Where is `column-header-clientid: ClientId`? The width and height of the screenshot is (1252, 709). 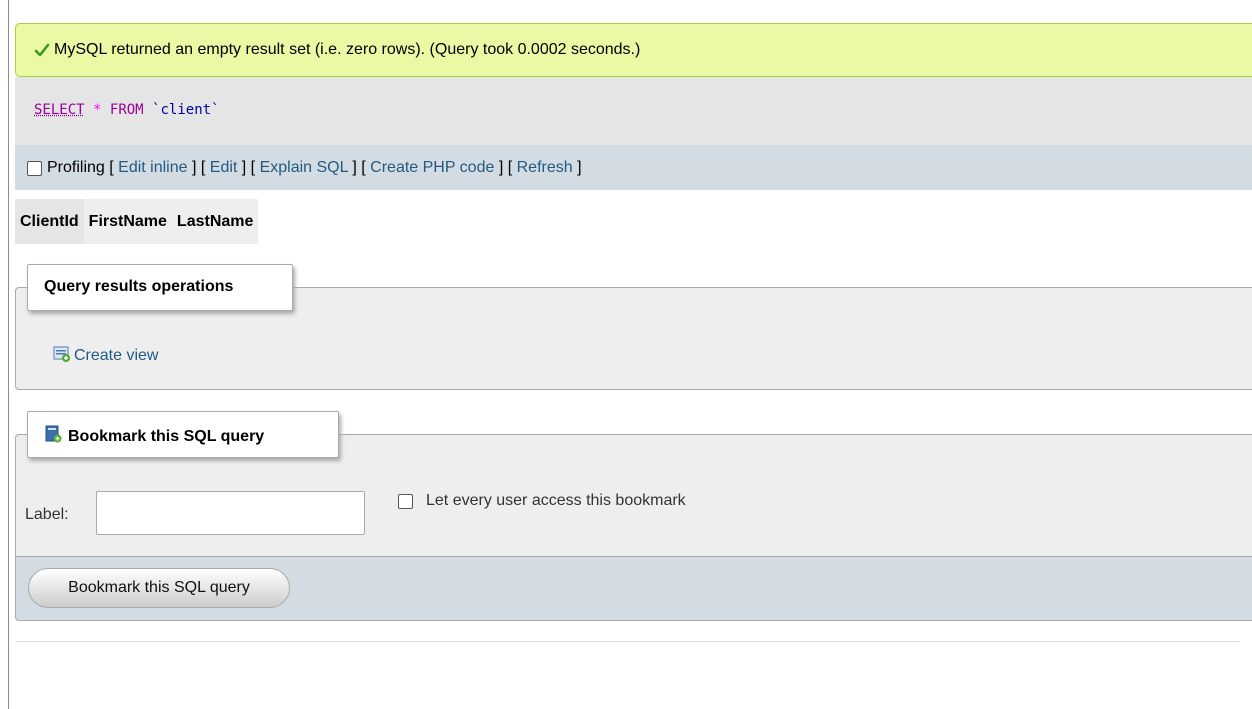
column-header-clientid: ClientId is located at coordinates (49, 221).